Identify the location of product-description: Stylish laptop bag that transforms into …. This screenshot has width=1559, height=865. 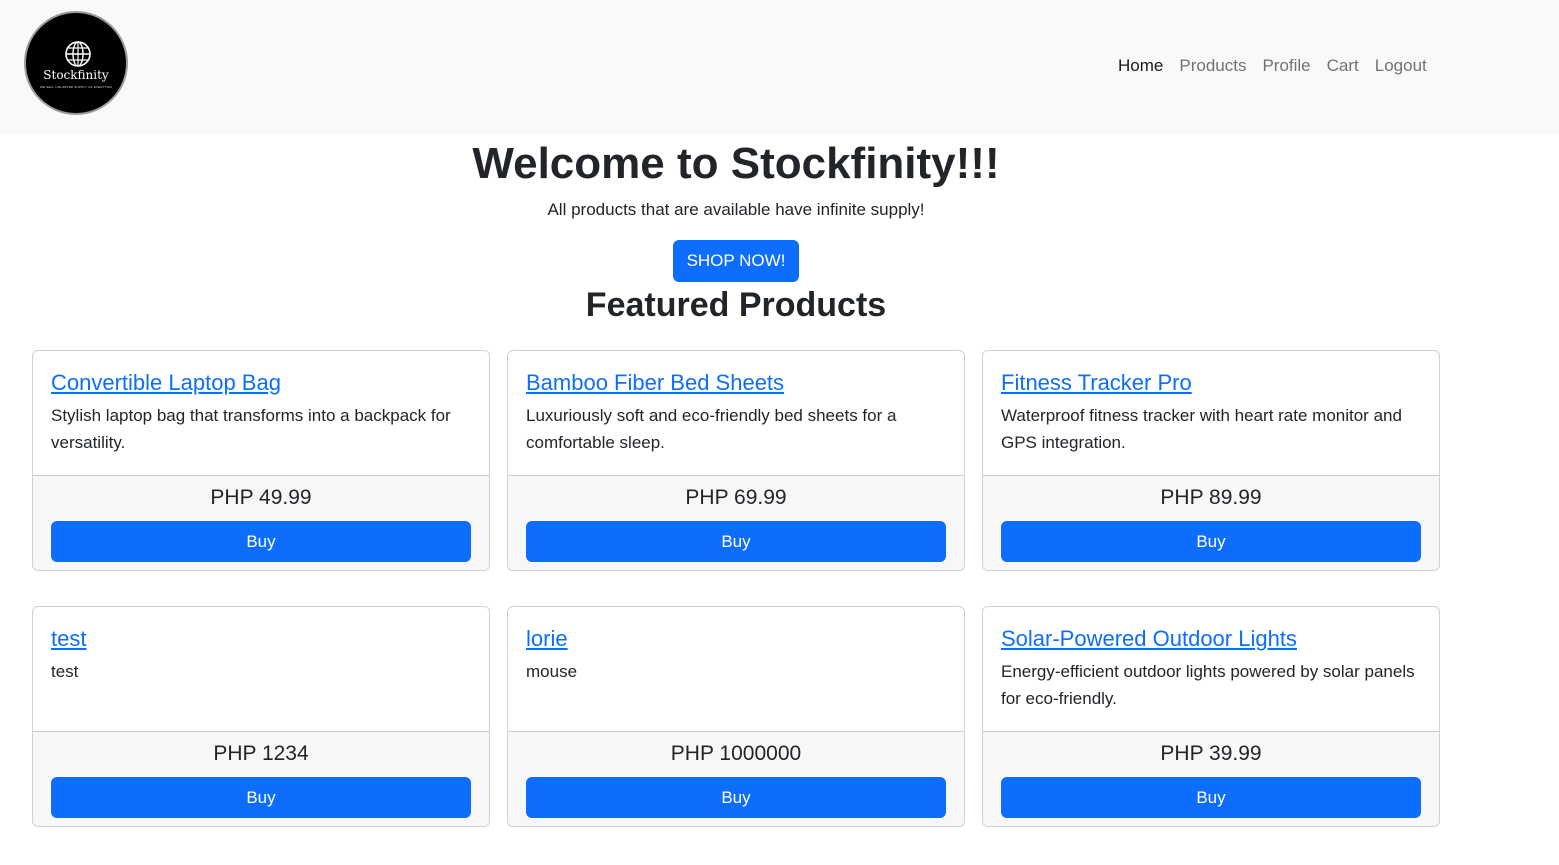
(251, 429).